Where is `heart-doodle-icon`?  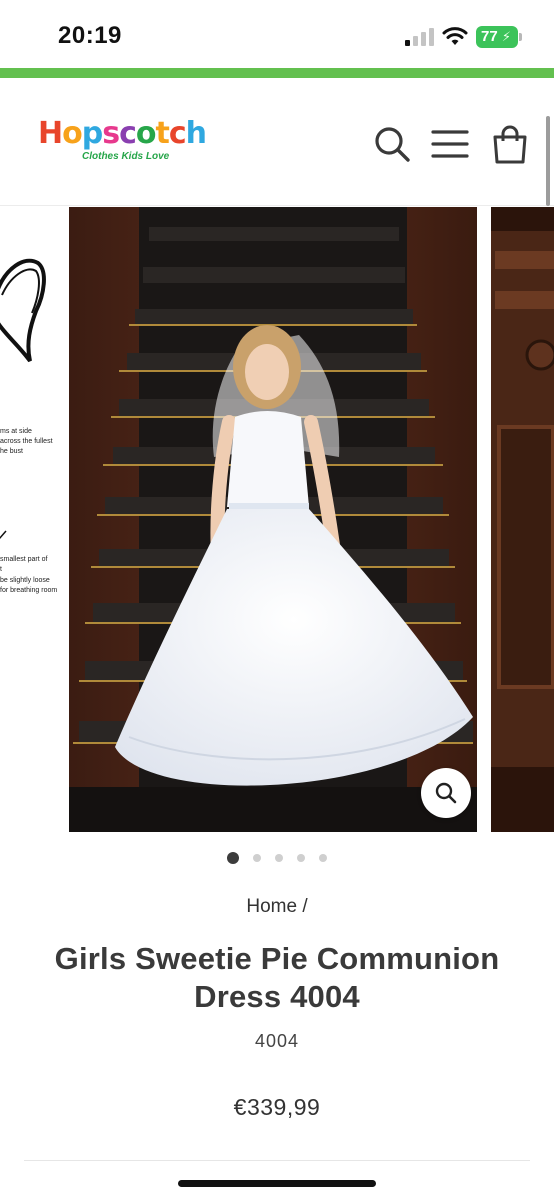
heart-doodle-icon is located at coordinates (23, 310).